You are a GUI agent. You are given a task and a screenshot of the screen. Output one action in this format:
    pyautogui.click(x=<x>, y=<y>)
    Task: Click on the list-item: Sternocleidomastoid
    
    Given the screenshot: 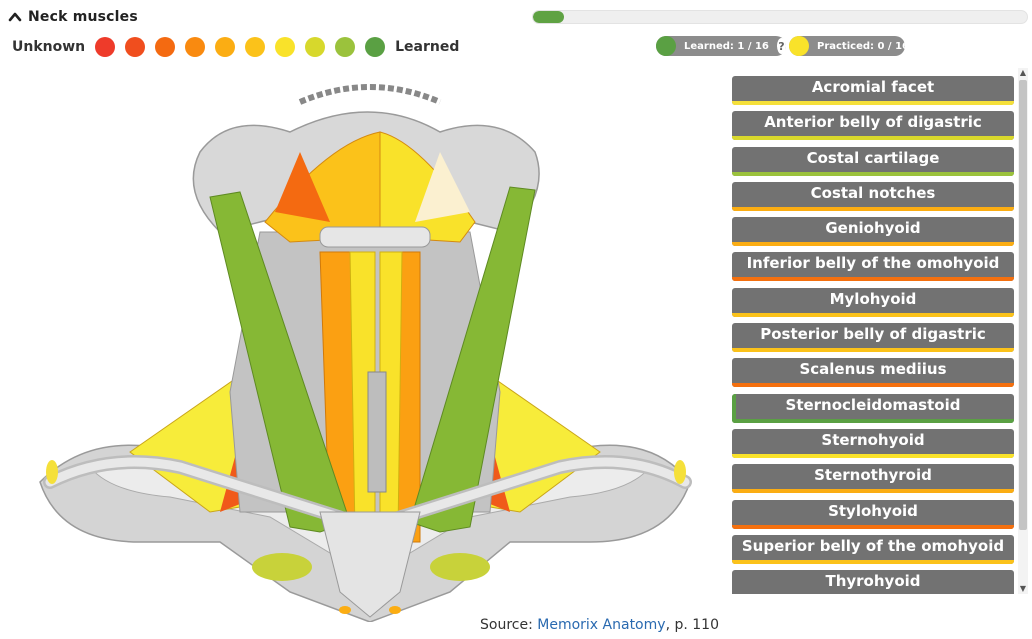 What is the action you would take?
    pyautogui.click(x=873, y=408)
    